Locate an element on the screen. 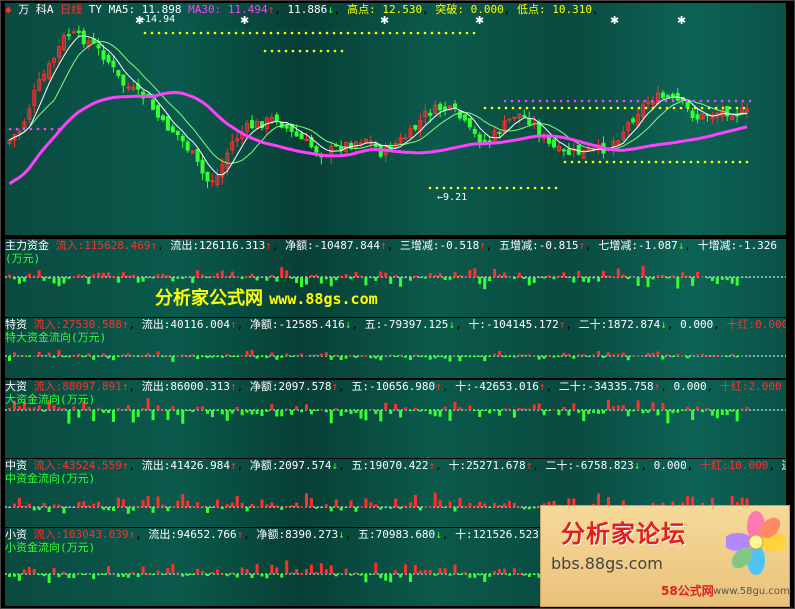 Image resolution: width=795 pixels, height=609 pixels. f2-value: -104145.172 is located at coordinates (522, 324).